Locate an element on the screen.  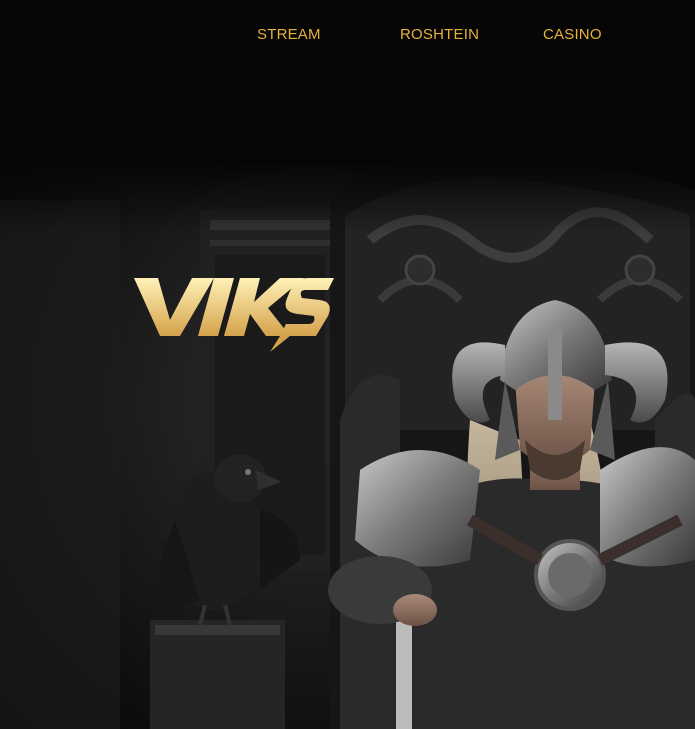
top-nav: STREAM ROSHTEIN CASINO is located at coordinates (347, 35).